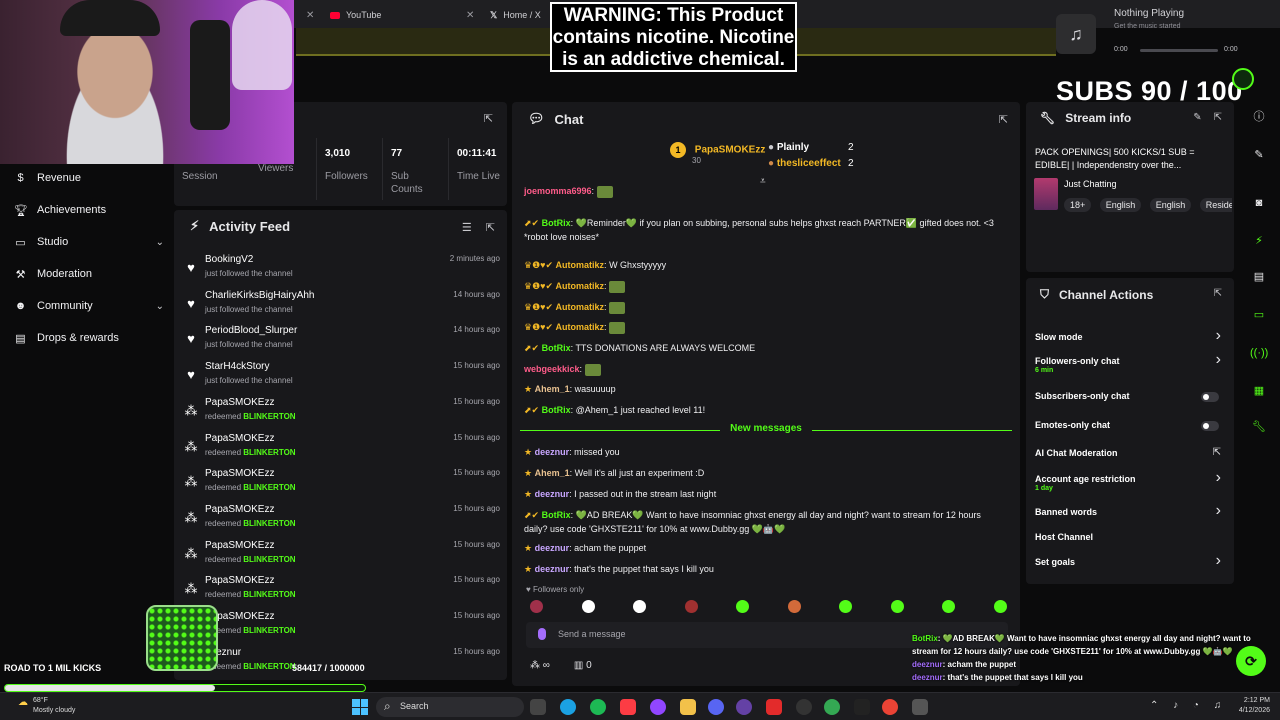 This screenshot has height=720, width=1280. I want to click on lightning-icon: ⚡︎, so click(1259, 241).